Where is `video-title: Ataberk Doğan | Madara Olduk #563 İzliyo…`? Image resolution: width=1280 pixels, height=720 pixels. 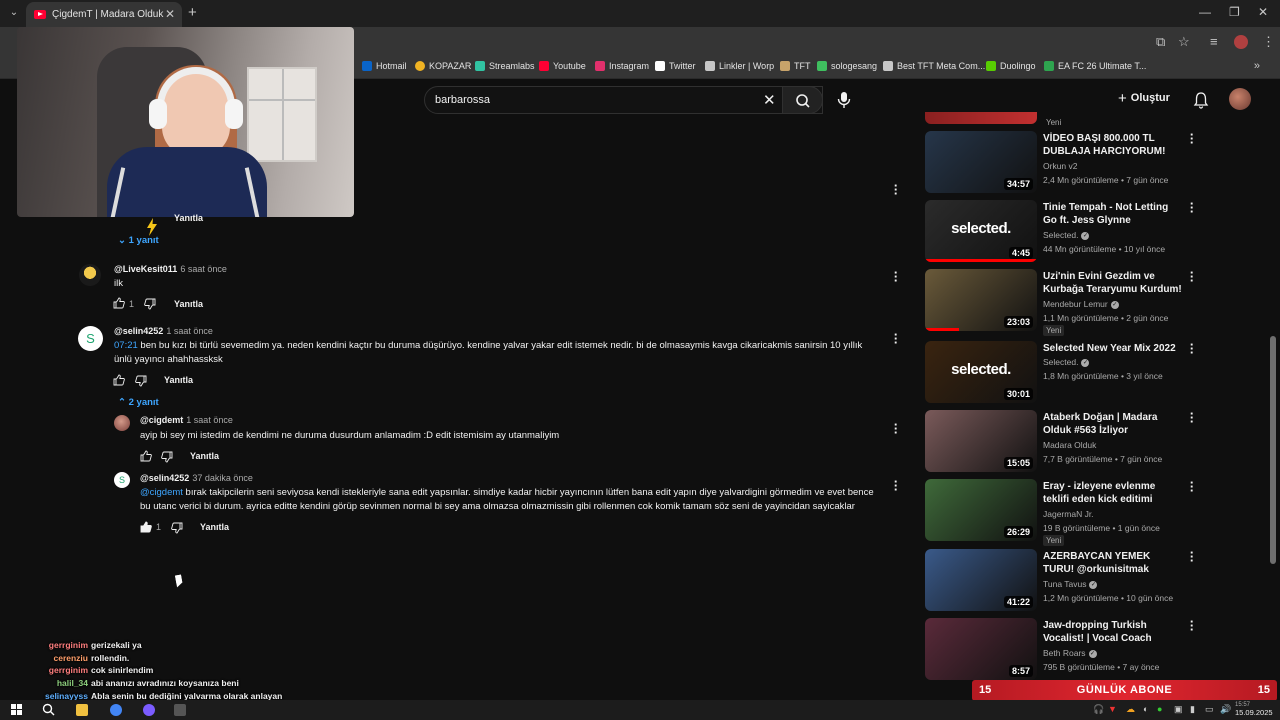
video-title: Ataberk Doğan | Madara Olduk #563 İzliyo… is located at coordinates (1113, 424).